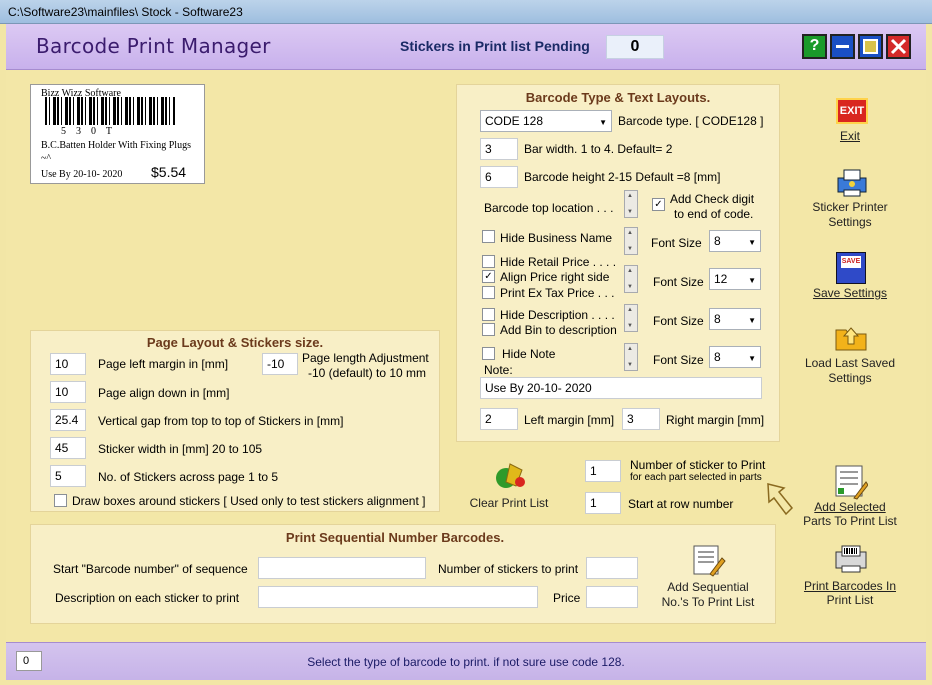  I want to click on page-left-margin-label: Page left margin in [mm], so click(163, 364).